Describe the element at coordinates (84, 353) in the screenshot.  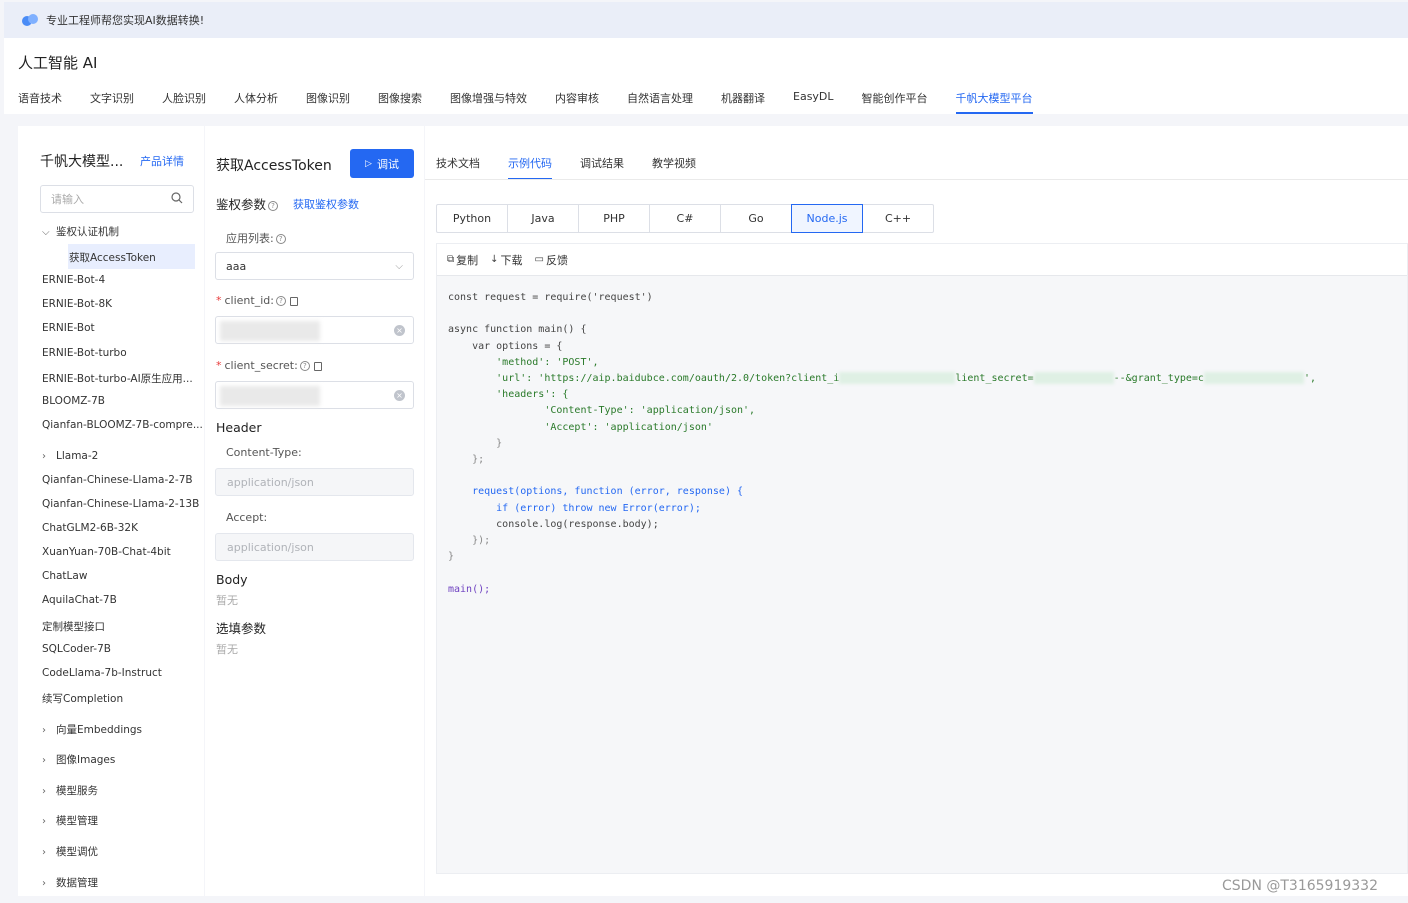
I see `sidebar-item-ernie-bot-turbo: ERNIE-Bot-turbo` at that location.